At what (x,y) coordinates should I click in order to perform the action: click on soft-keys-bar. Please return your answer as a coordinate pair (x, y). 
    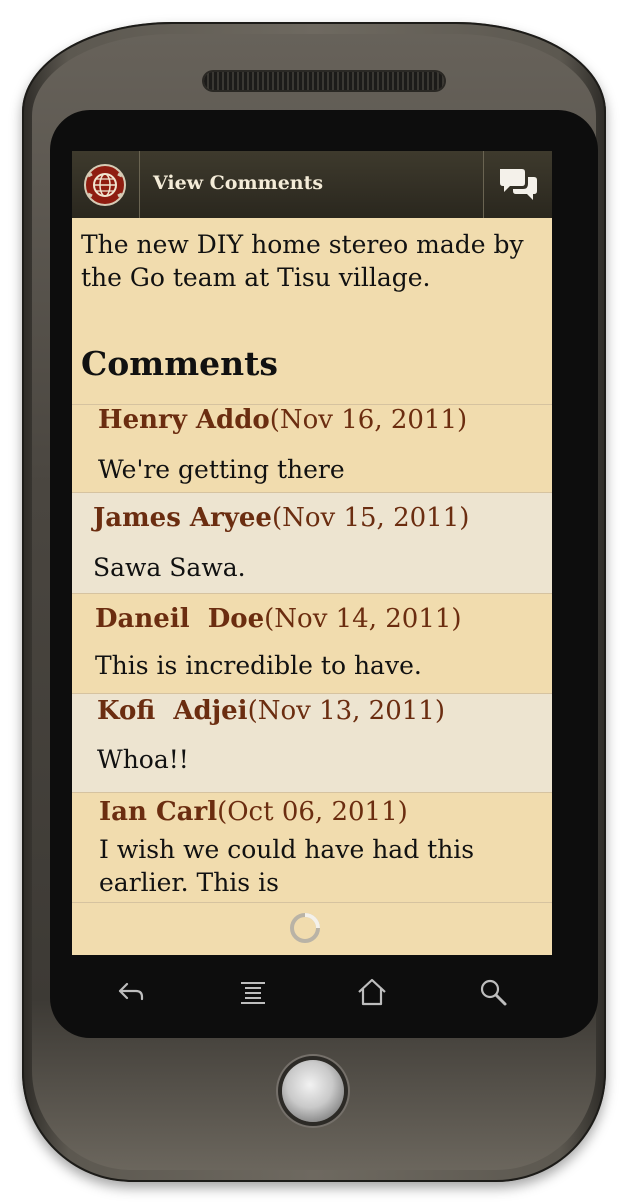
    Looking at the image, I should click on (312, 990).